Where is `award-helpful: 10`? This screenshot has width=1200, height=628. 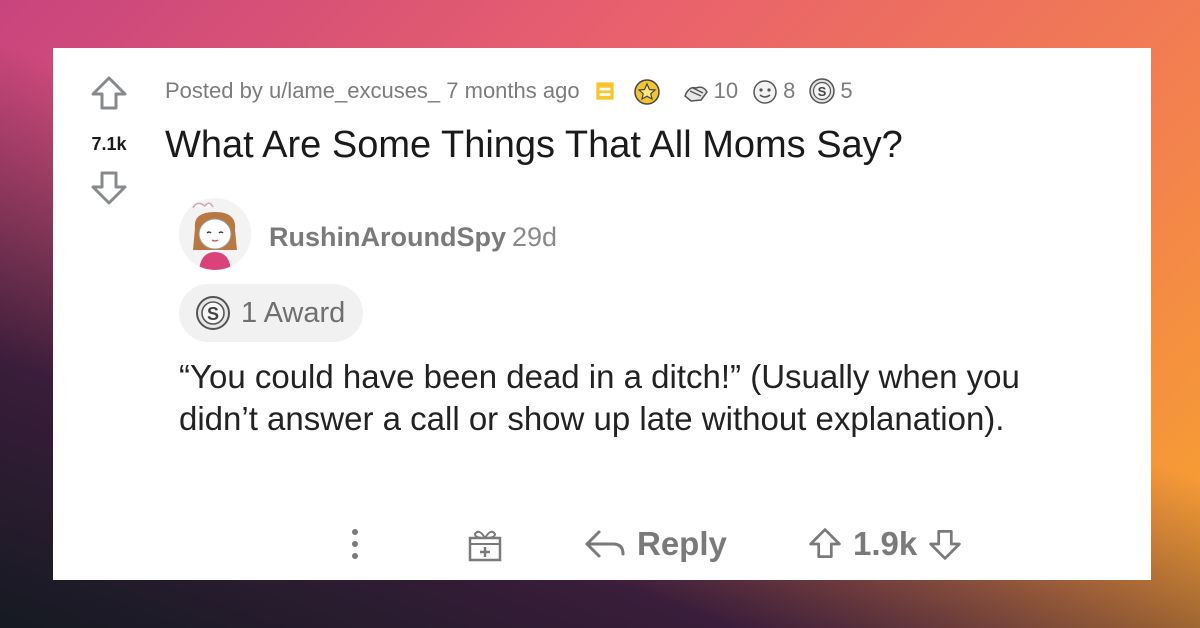
award-helpful: 10 is located at coordinates (709, 91).